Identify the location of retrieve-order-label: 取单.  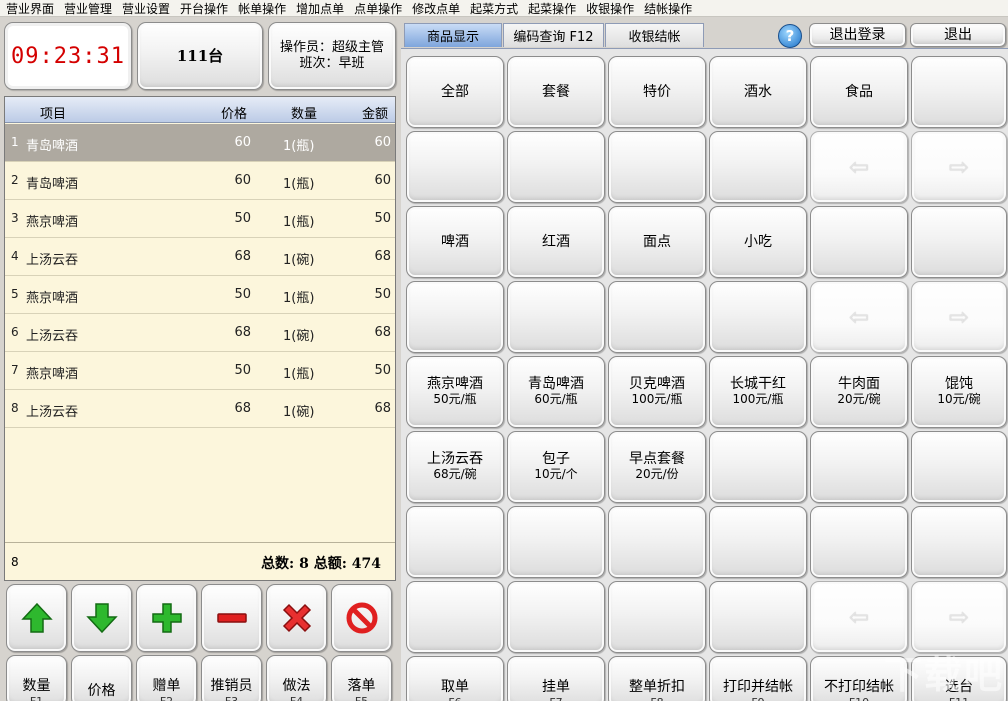
(455, 687).